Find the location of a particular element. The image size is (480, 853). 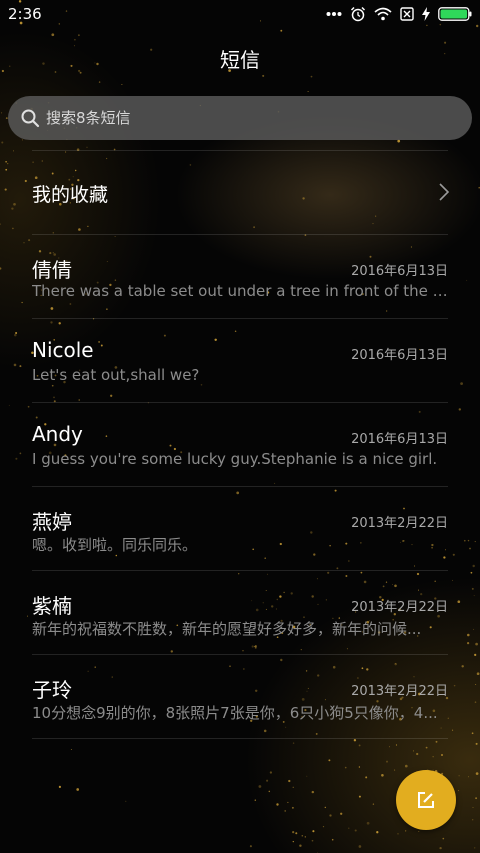

contact-name: 燕婷 is located at coordinates (52, 522).